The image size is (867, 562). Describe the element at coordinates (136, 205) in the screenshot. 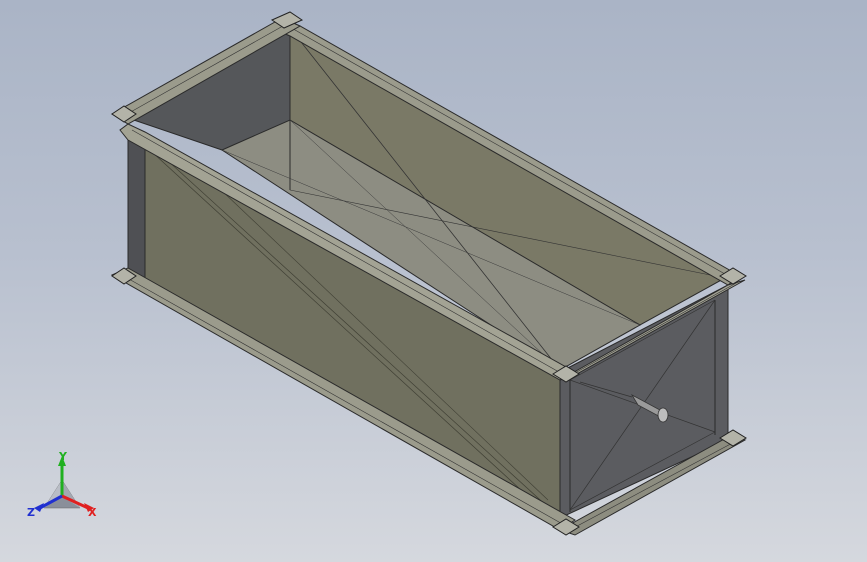

I see `left-end-wall` at that location.